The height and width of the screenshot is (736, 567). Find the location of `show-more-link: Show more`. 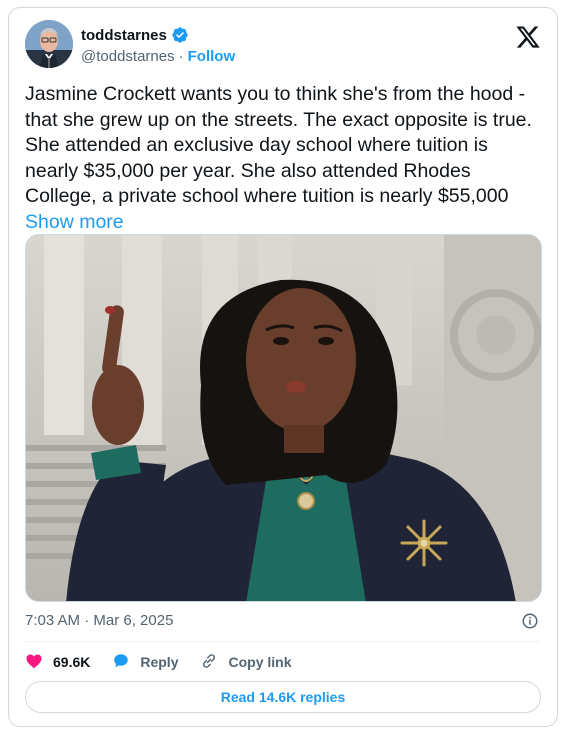

show-more-link: Show more is located at coordinates (74, 222).